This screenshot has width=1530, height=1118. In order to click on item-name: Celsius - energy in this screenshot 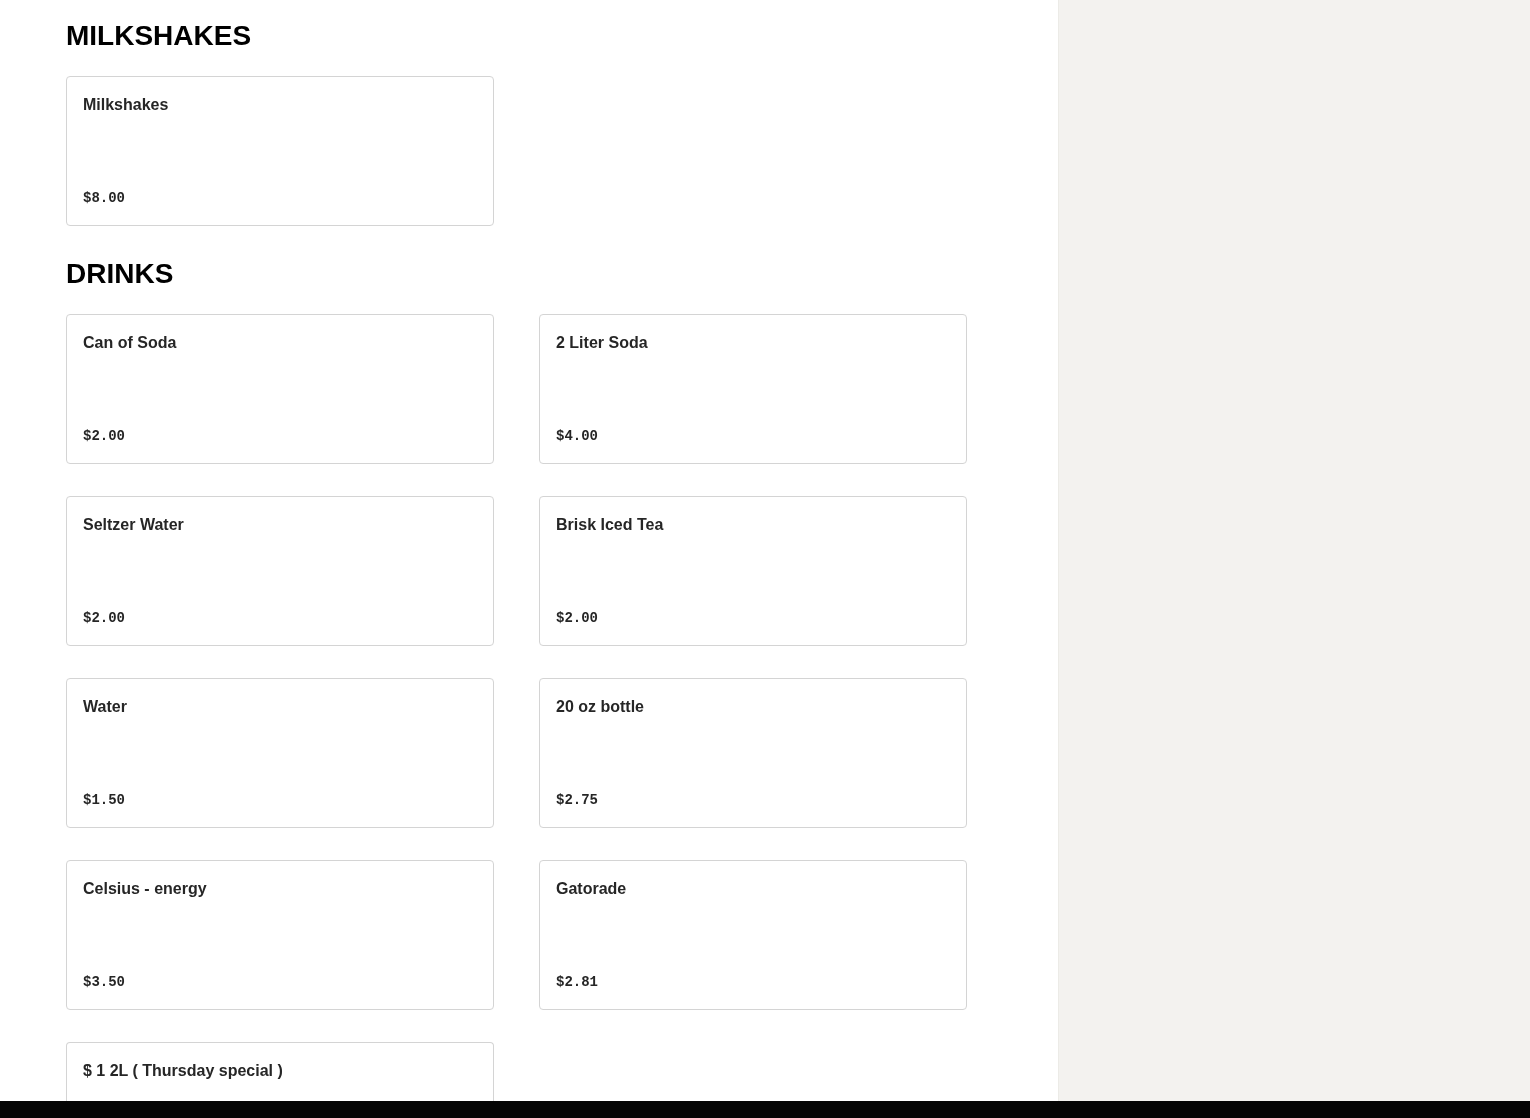, I will do `click(145, 889)`.